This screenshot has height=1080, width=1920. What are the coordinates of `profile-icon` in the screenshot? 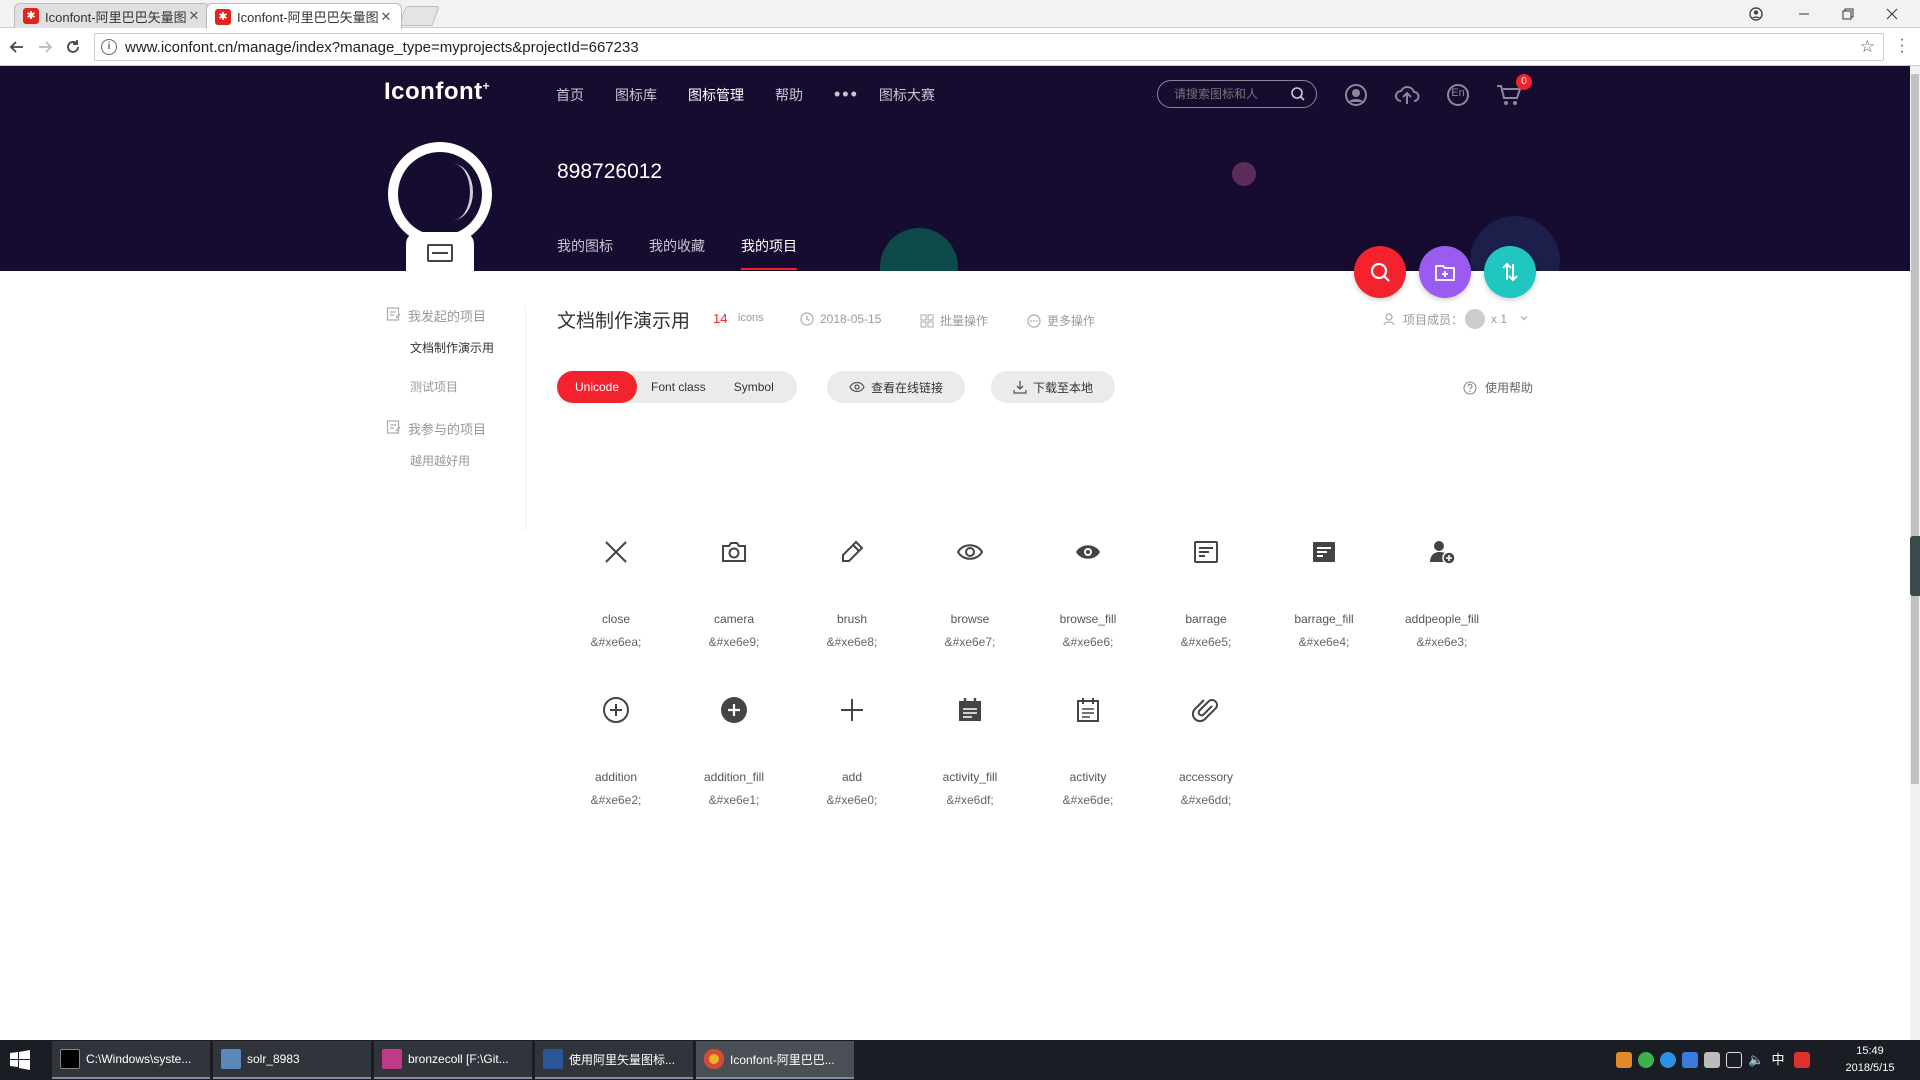 It's located at (1756, 14).